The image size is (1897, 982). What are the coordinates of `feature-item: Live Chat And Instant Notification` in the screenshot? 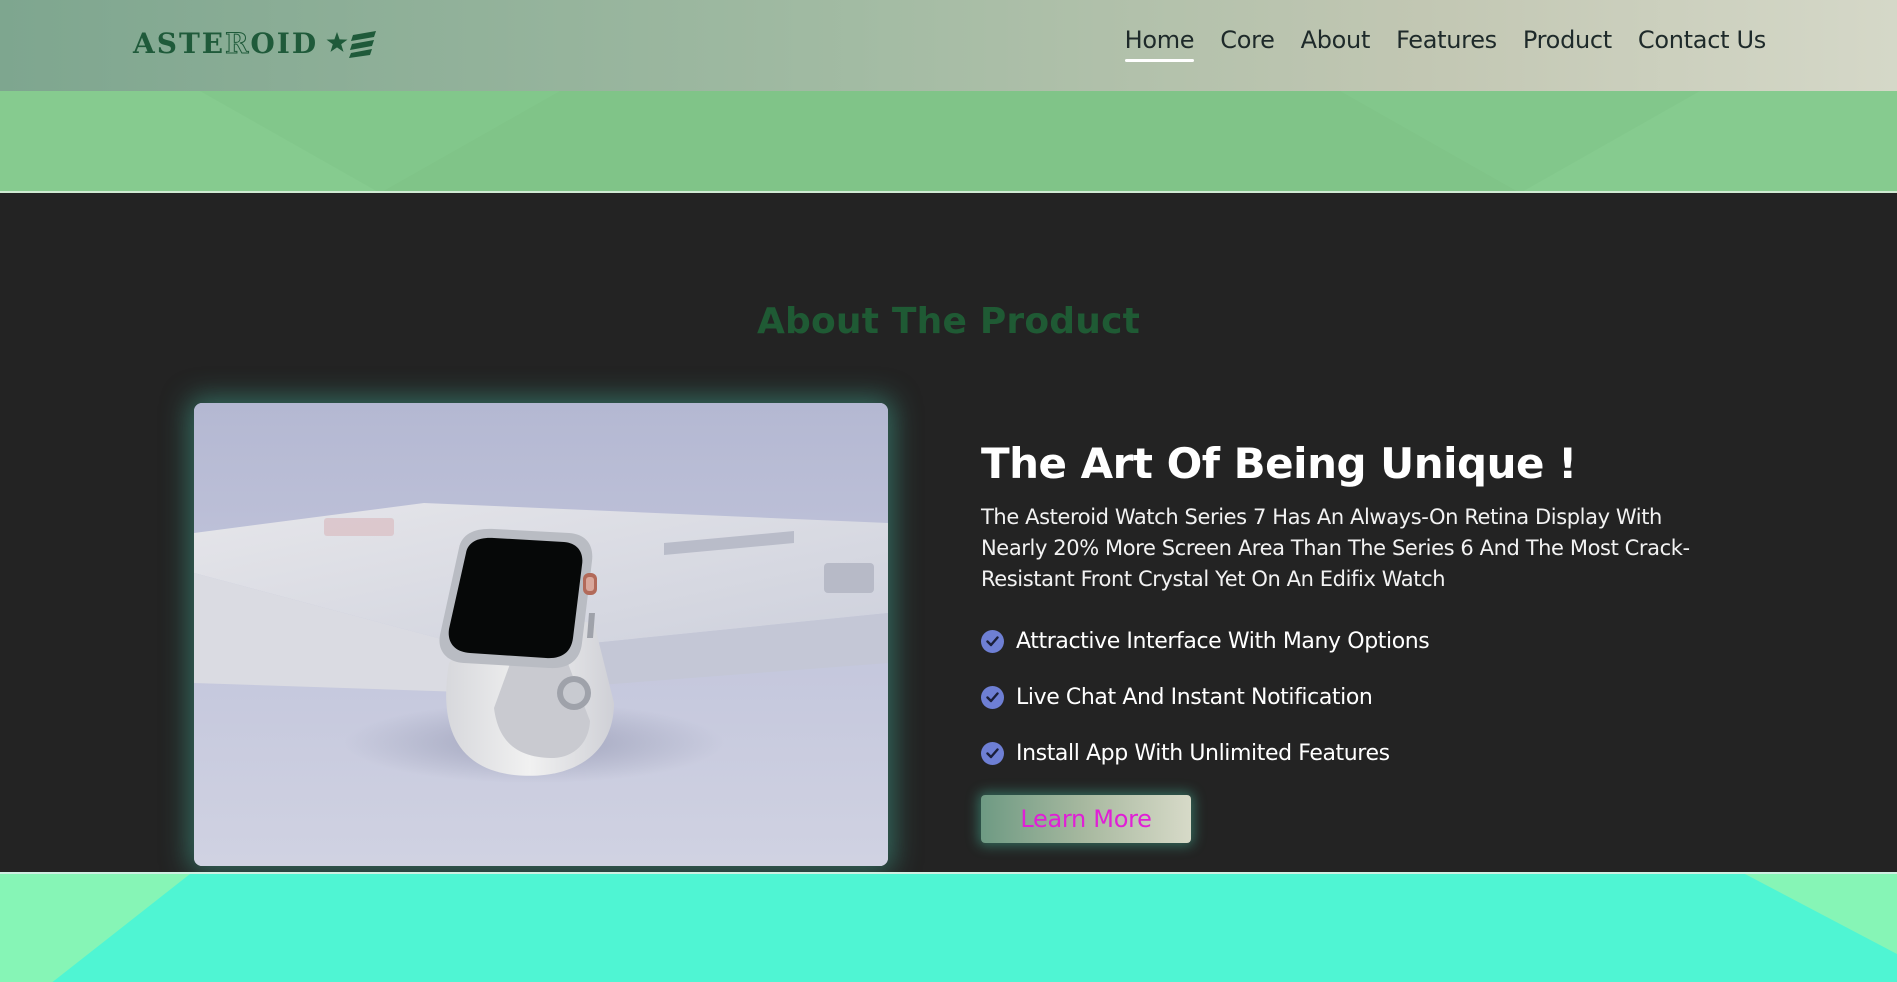 It's located at (1351, 697).